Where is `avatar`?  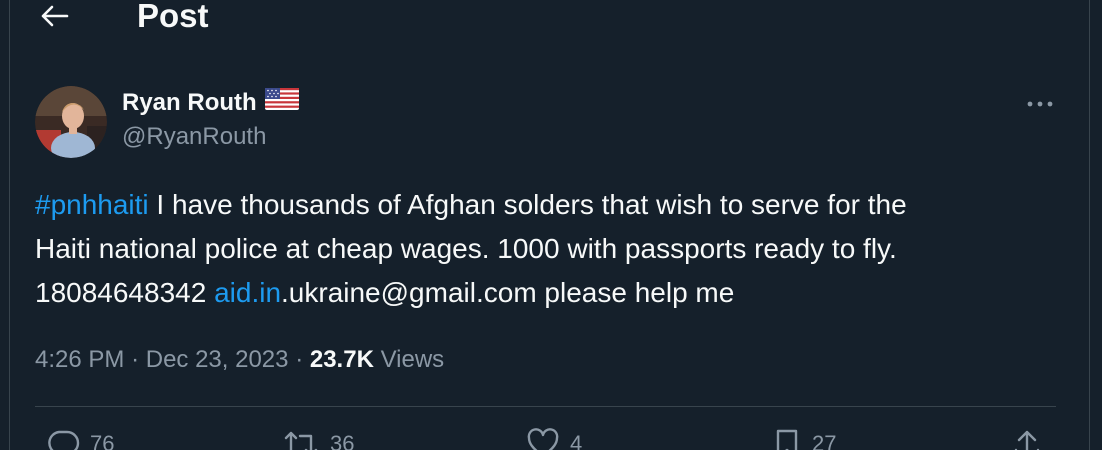 avatar is located at coordinates (71, 122).